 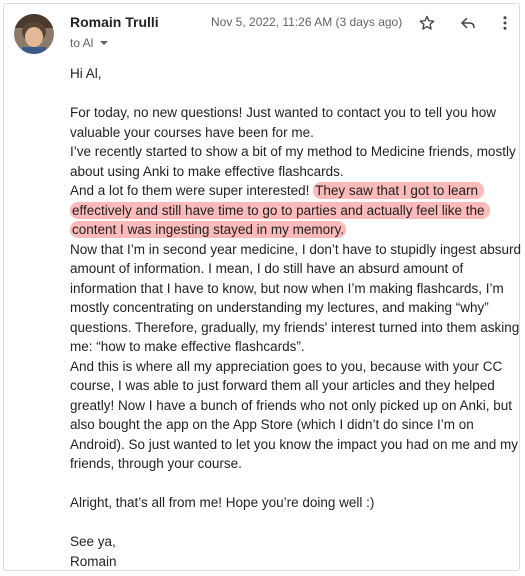 I want to click on avatar, so click(x=34, y=34).